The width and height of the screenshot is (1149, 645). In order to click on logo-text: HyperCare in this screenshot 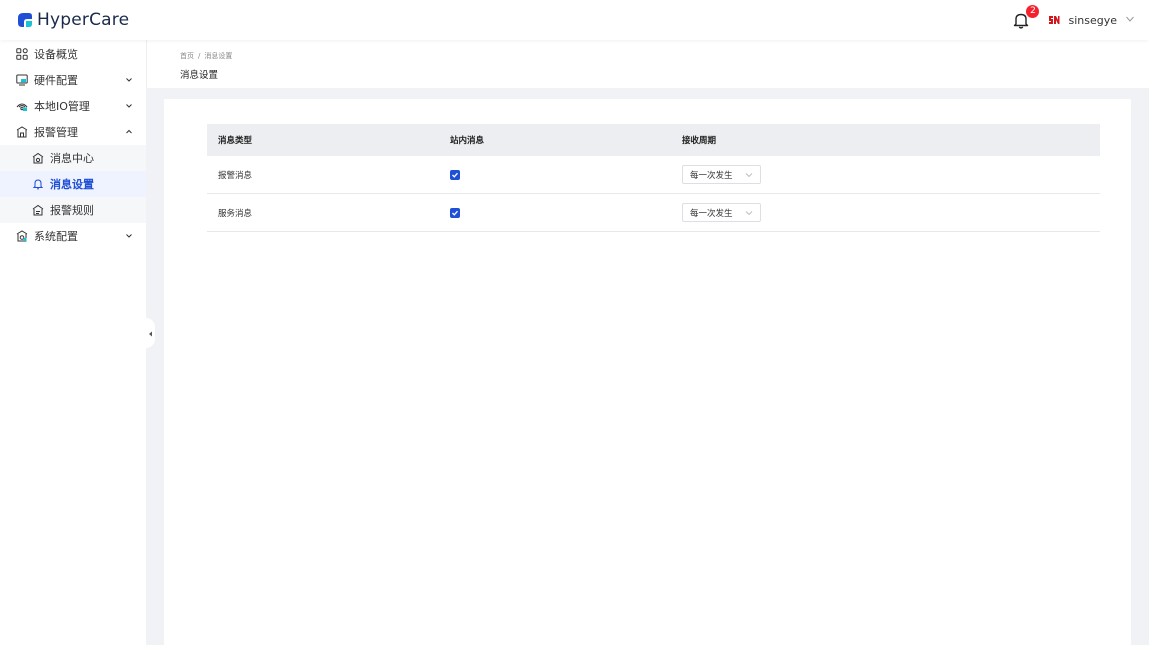, I will do `click(83, 20)`.